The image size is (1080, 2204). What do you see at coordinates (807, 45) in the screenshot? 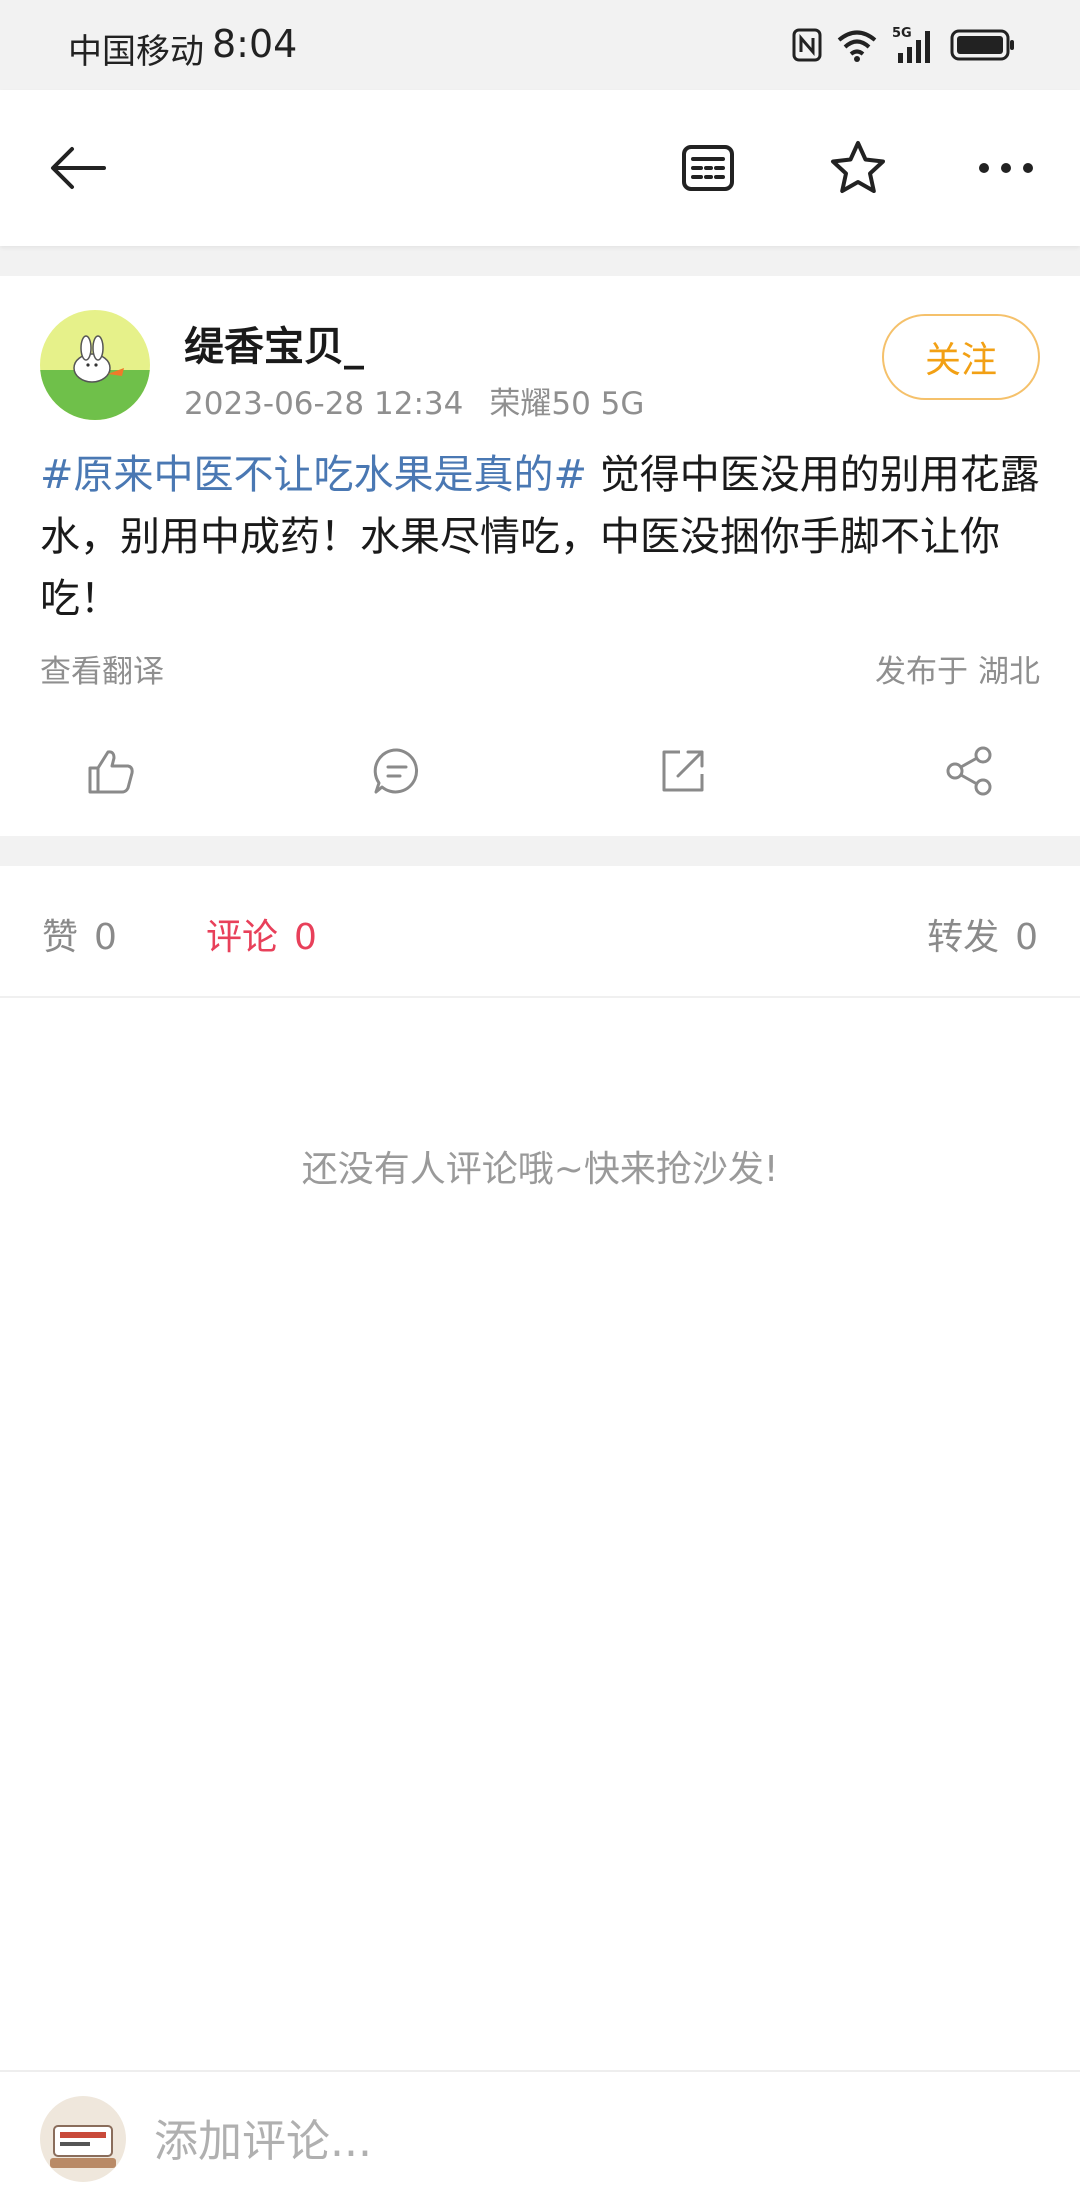
I see `nfc-icon` at bounding box center [807, 45].